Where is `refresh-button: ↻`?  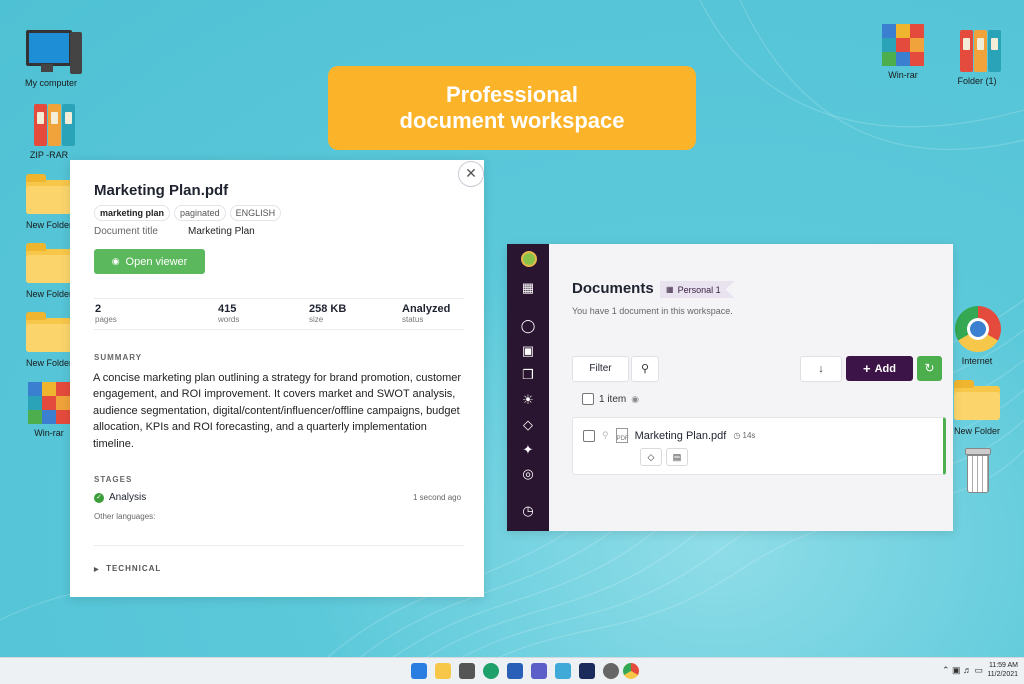 refresh-button: ↻ is located at coordinates (929, 368).